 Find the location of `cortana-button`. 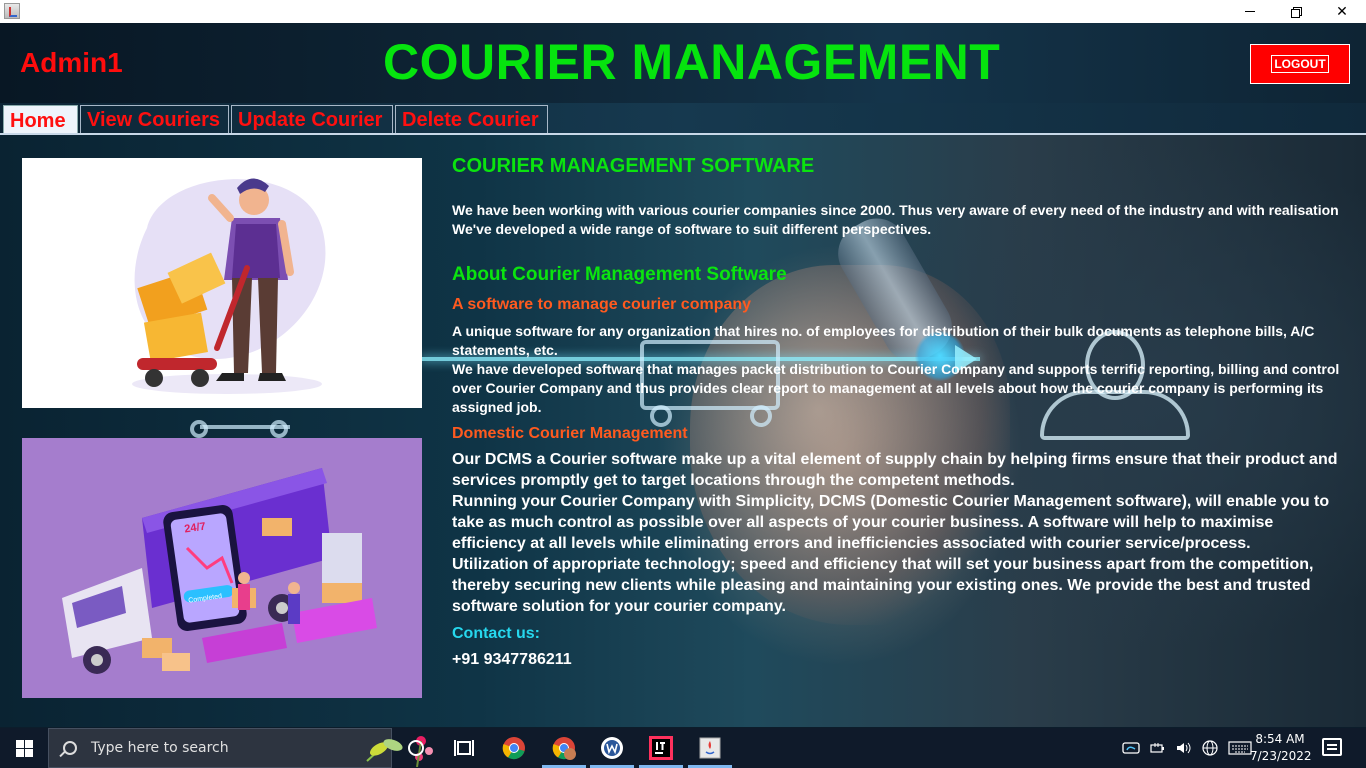

cortana-button is located at coordinates (416, 748).